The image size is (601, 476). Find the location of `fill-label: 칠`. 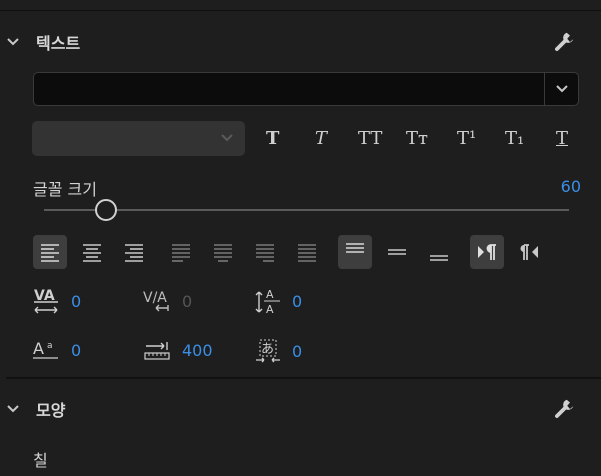

fill-label: 칠 is located at coordinates (40, 460).